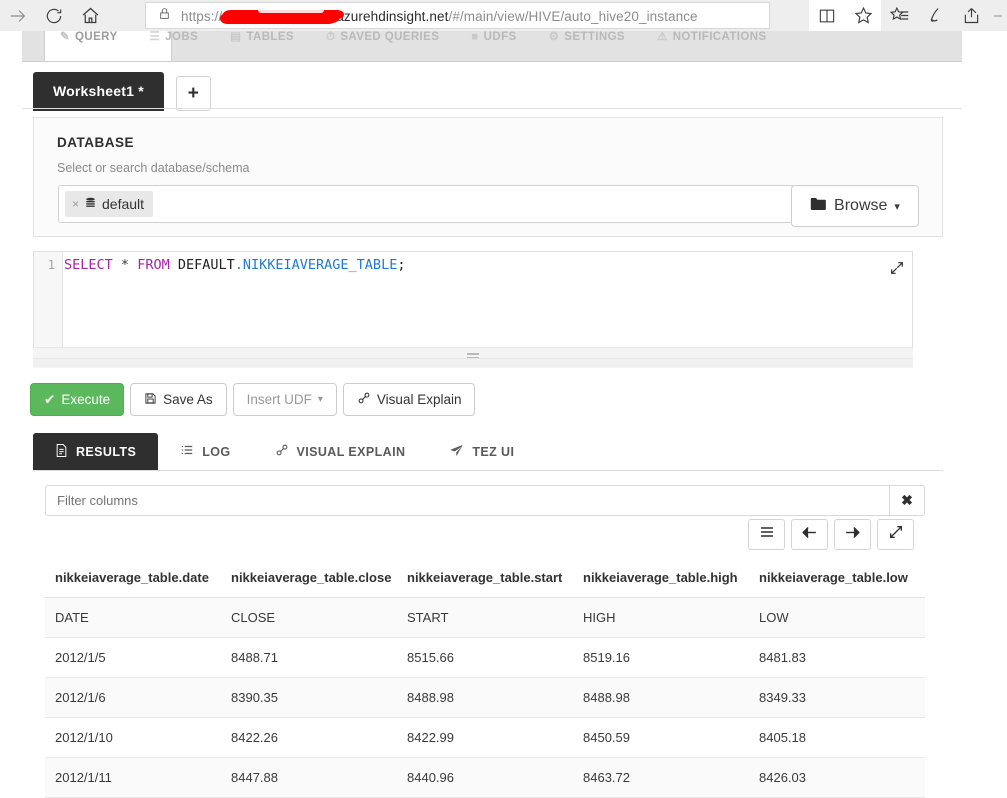  Describe the element at coordinates (392, 16) in the screenshot. I see `url-host: azurehdinsight.net` at that location.